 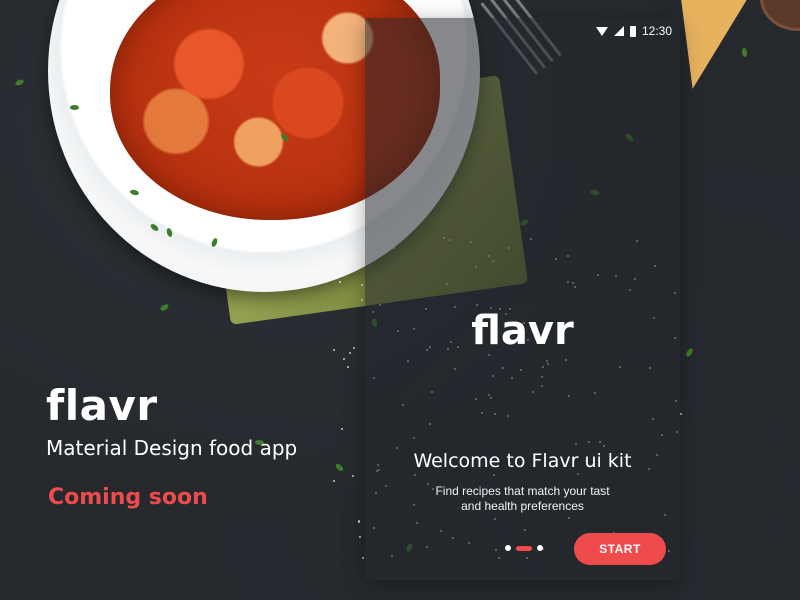 What do you see at coordinates (620, 549) in the screenshot?
I see `start-button: START` at bounding box center [620, 549].